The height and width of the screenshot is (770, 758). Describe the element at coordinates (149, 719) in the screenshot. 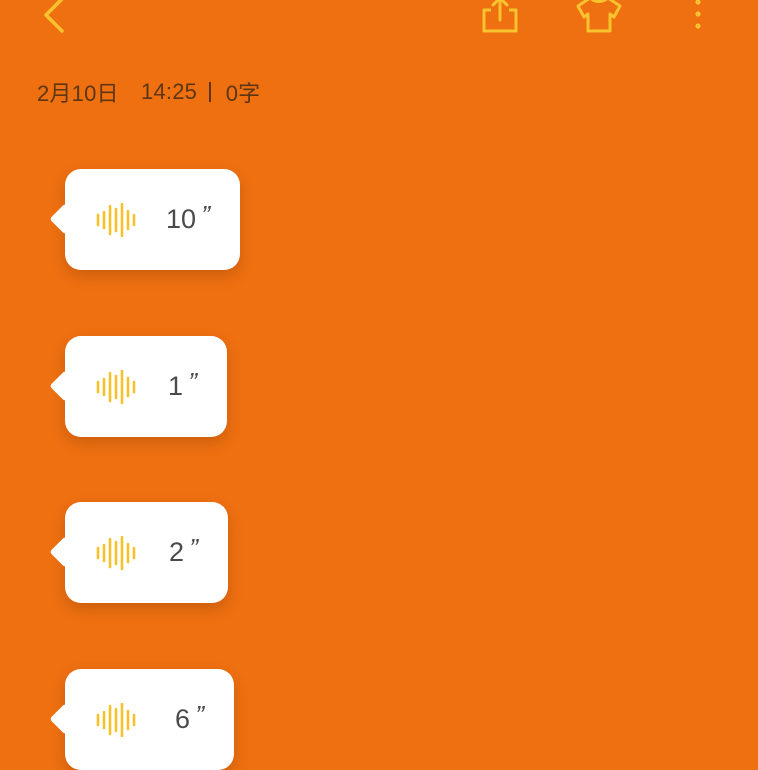

I see `voice-note-bubble: 6` at that location.